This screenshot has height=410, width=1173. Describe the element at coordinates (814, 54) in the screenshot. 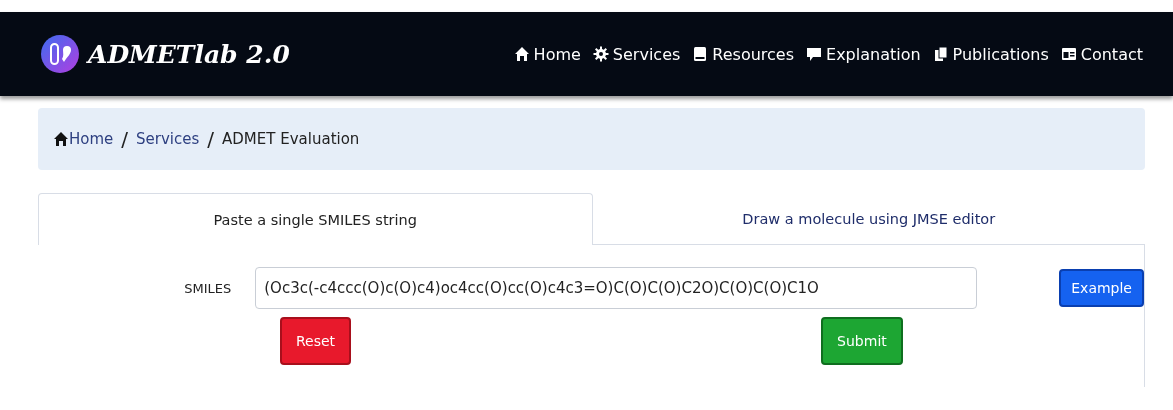

I see `comment-icon` at that location.